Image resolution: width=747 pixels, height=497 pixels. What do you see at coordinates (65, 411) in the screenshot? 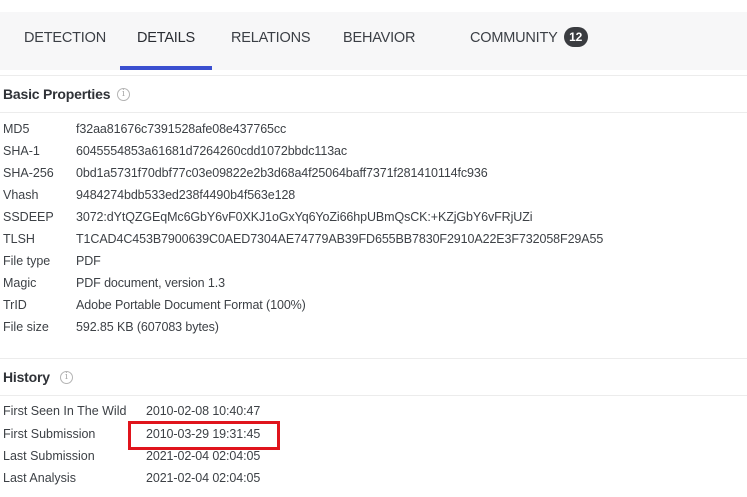
I see `history-key: First Seen In The Wild` at bounding box center [65, 411].